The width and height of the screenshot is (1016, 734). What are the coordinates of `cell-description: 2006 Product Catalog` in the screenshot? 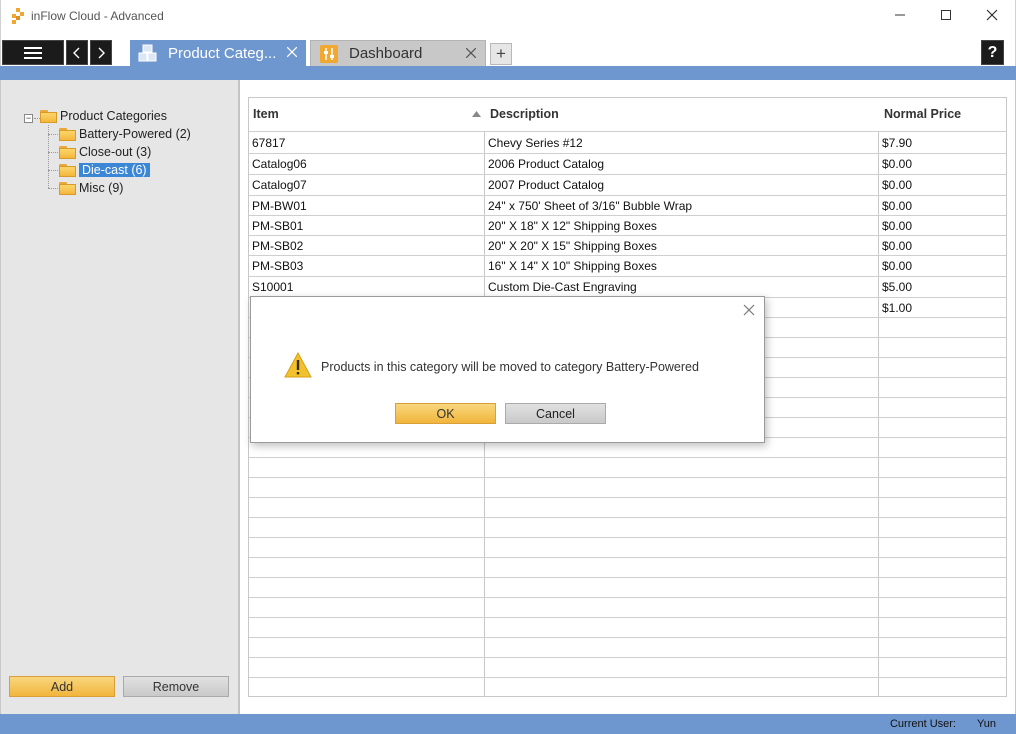 It's located at (546, 164).